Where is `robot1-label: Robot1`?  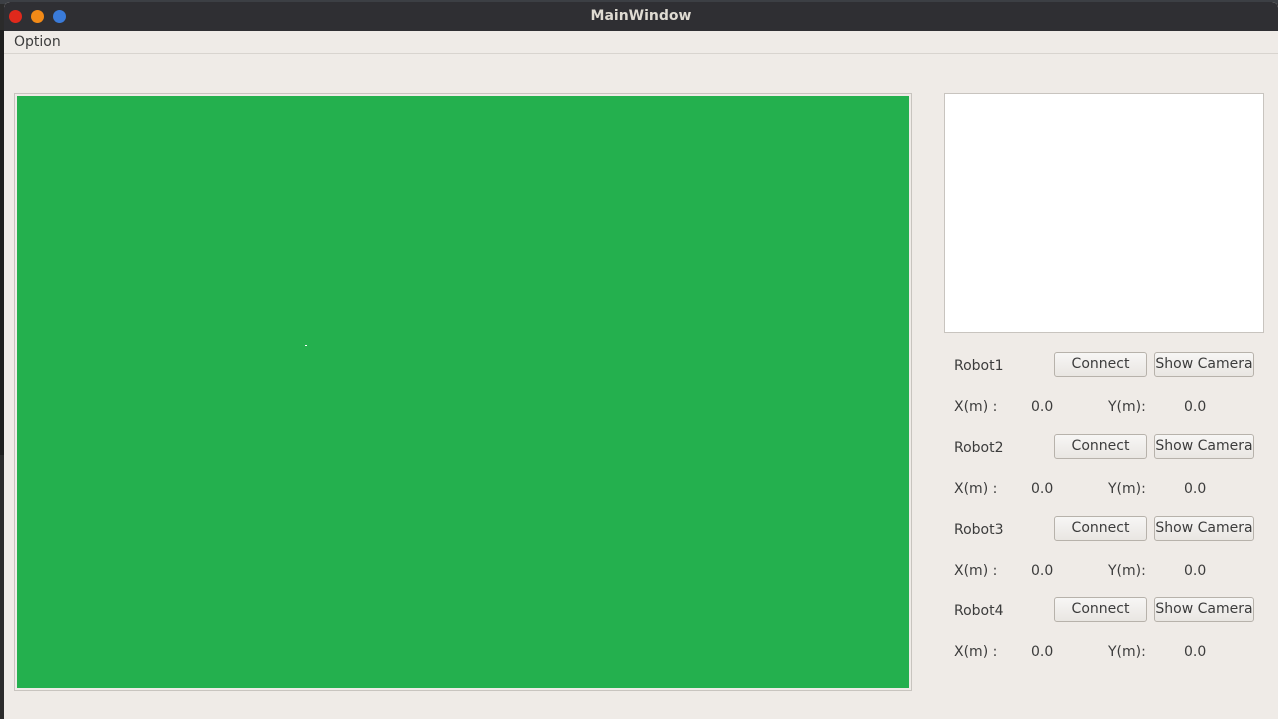
robot1-label: Robot1 is located at coordinates (979, 366).